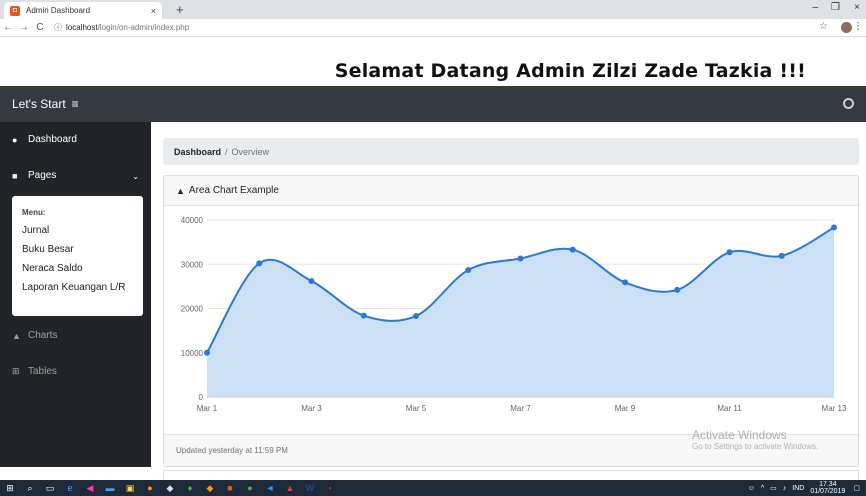  I want to click on restore-button: ❐, so click(835, 7).